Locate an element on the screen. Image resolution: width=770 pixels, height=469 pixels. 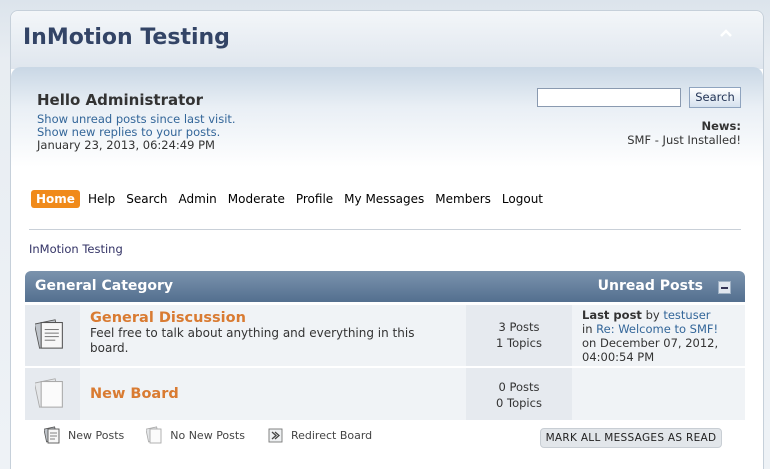
collapse-header-icon is located at coordinates (726, 34).